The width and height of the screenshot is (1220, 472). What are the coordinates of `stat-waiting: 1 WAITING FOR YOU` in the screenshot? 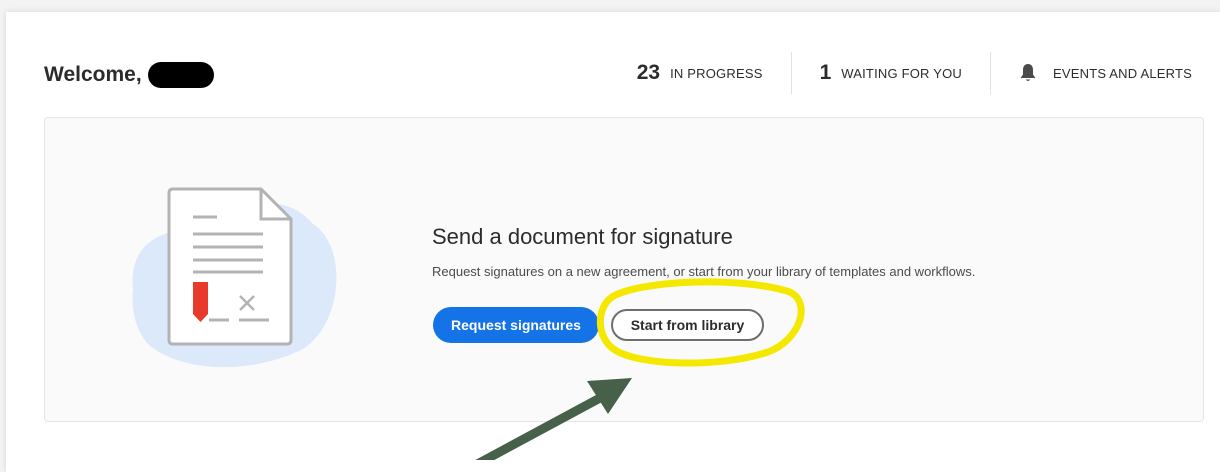 It's located at (891, 73).